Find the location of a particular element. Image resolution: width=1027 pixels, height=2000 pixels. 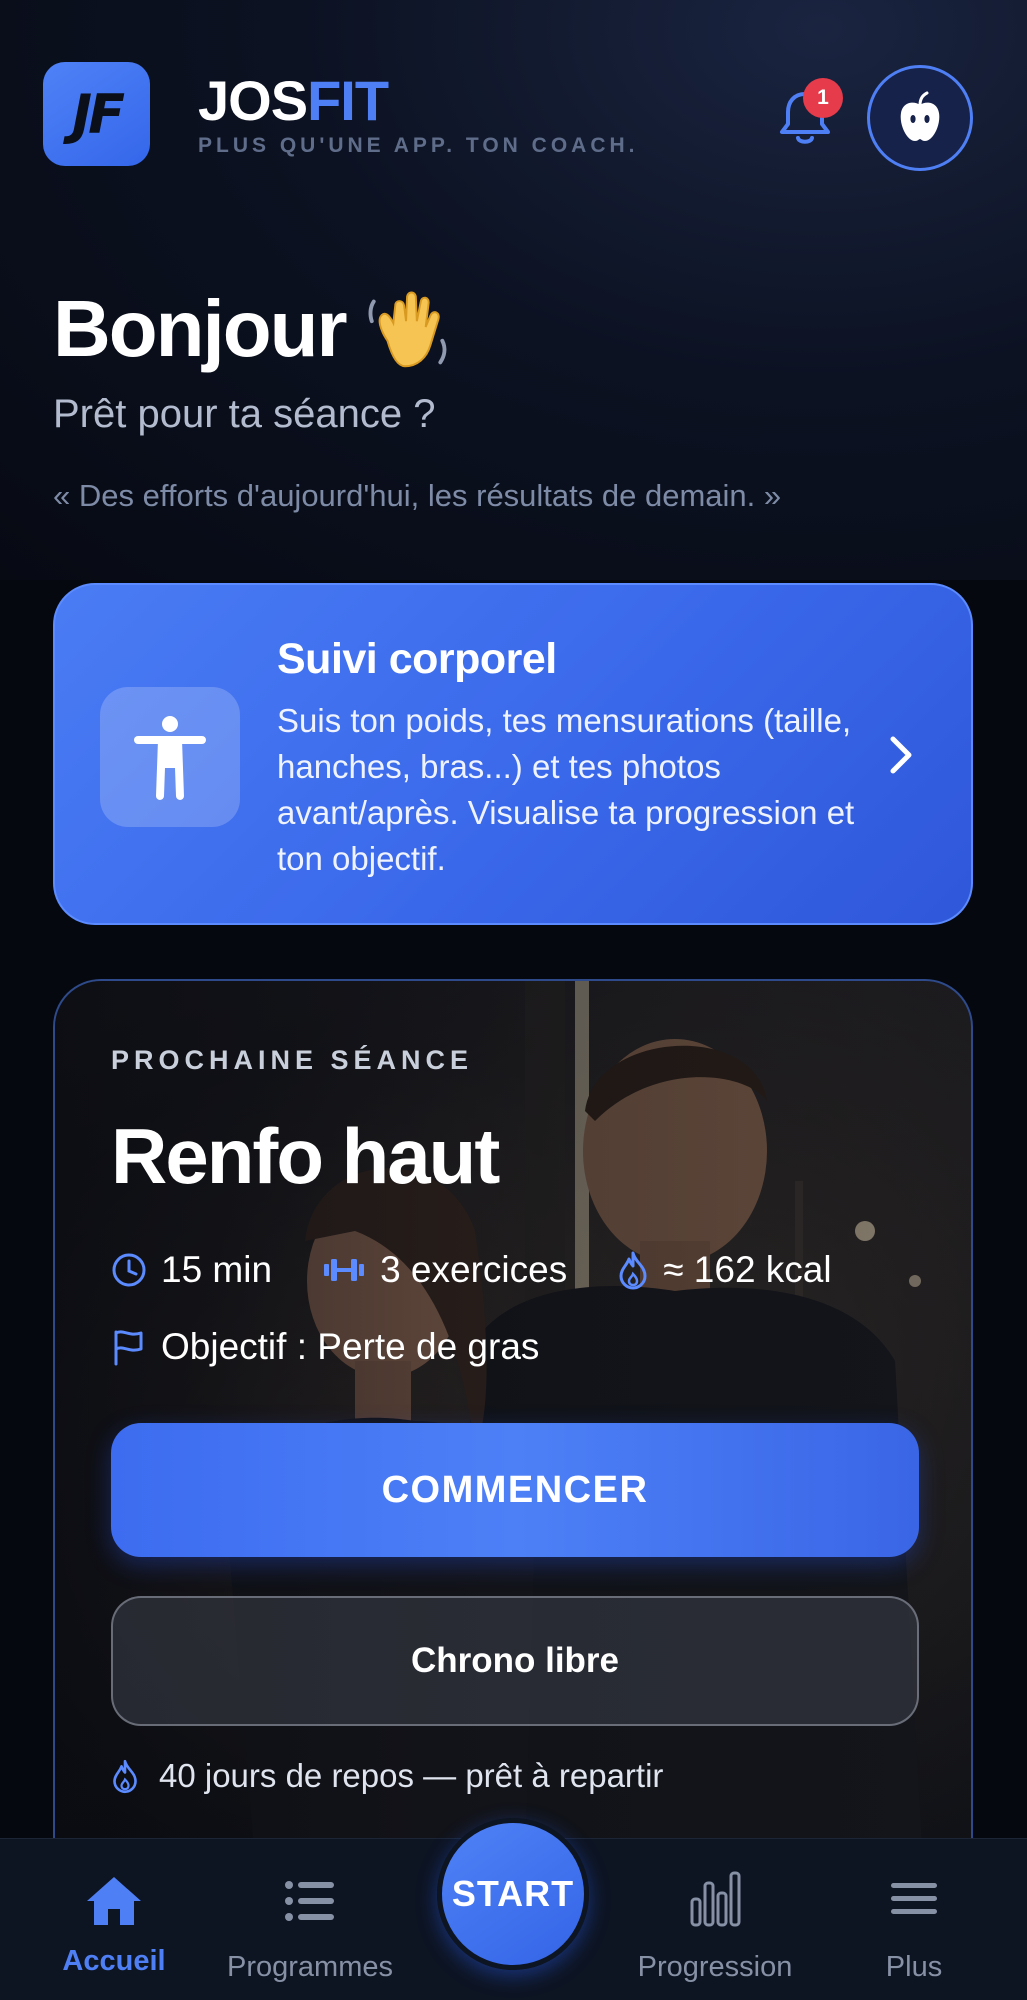

nav-item-progress: Progression is located at coordinates (715, 1919).